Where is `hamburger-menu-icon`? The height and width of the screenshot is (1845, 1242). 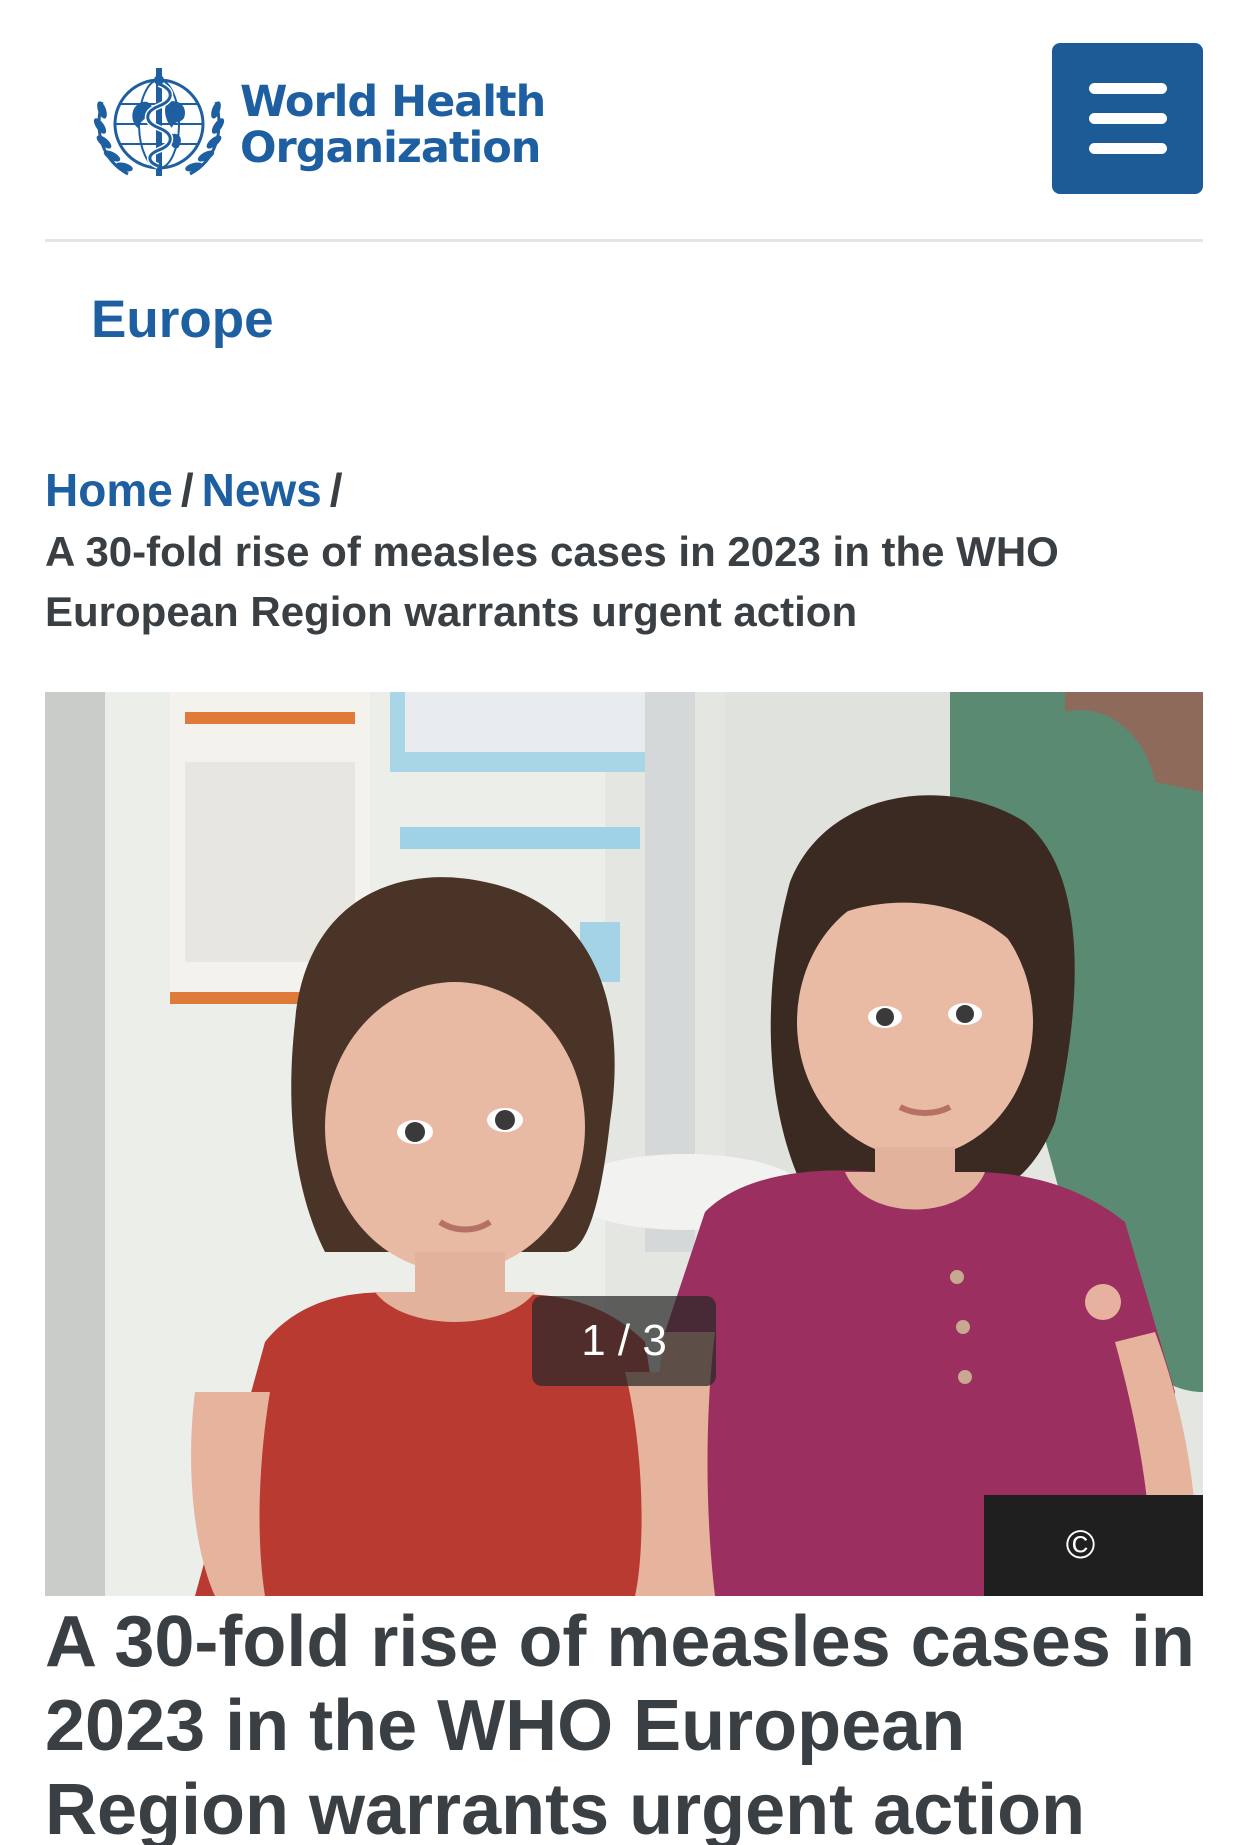 hamburger-menu-icon is located at coordinates (1128, 88).